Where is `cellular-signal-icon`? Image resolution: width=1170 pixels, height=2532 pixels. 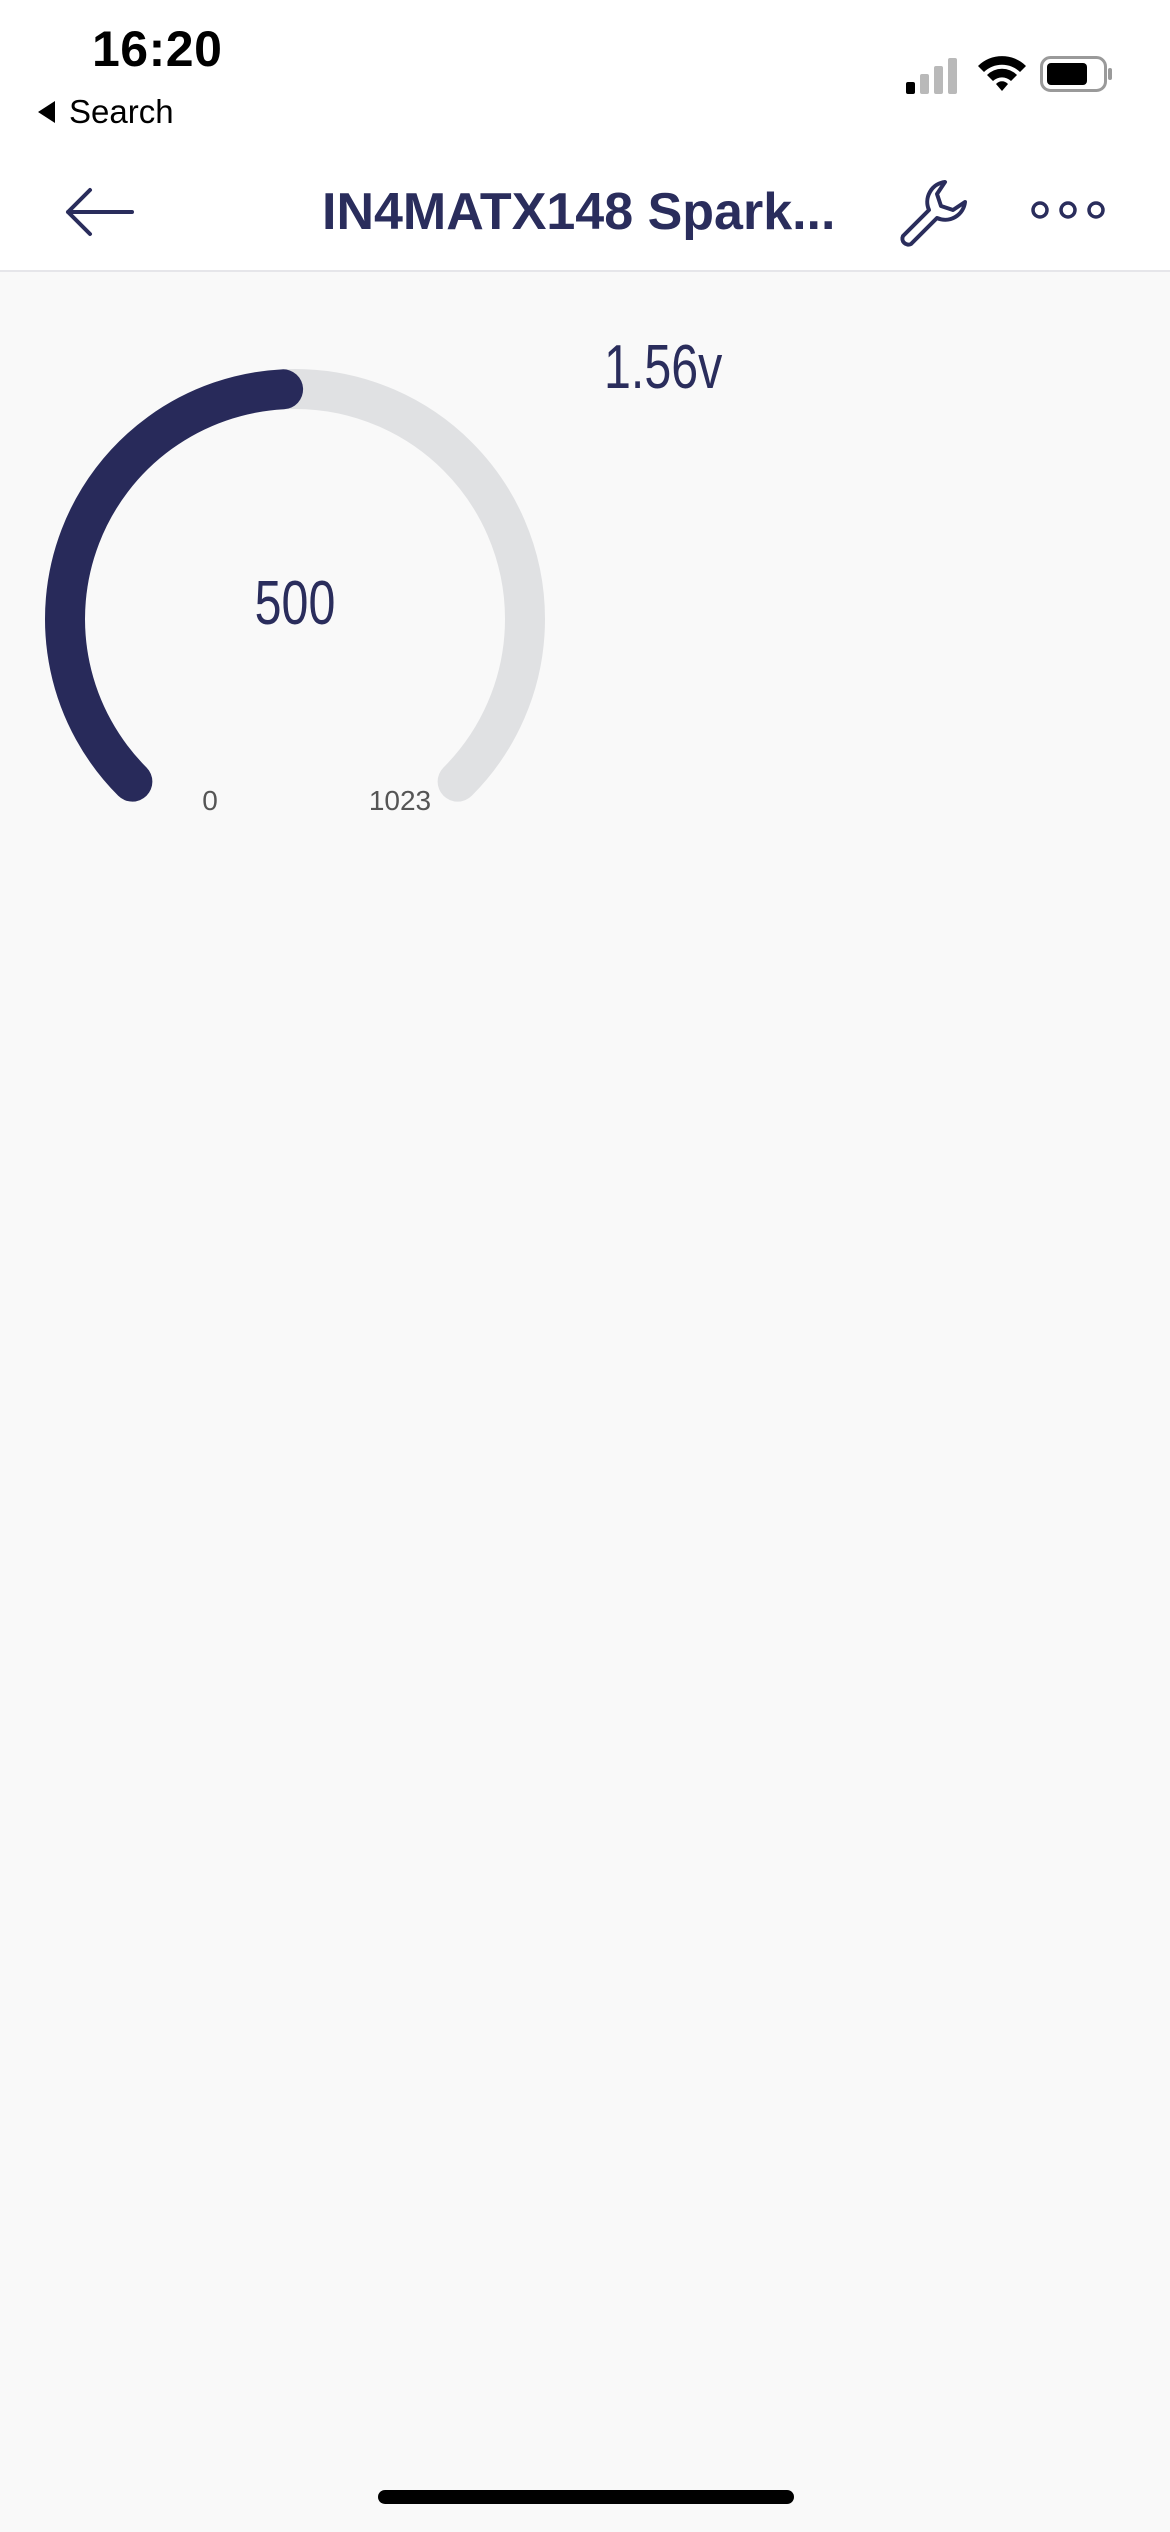
cellular-signal-icon is located at coordinates (933, 75).